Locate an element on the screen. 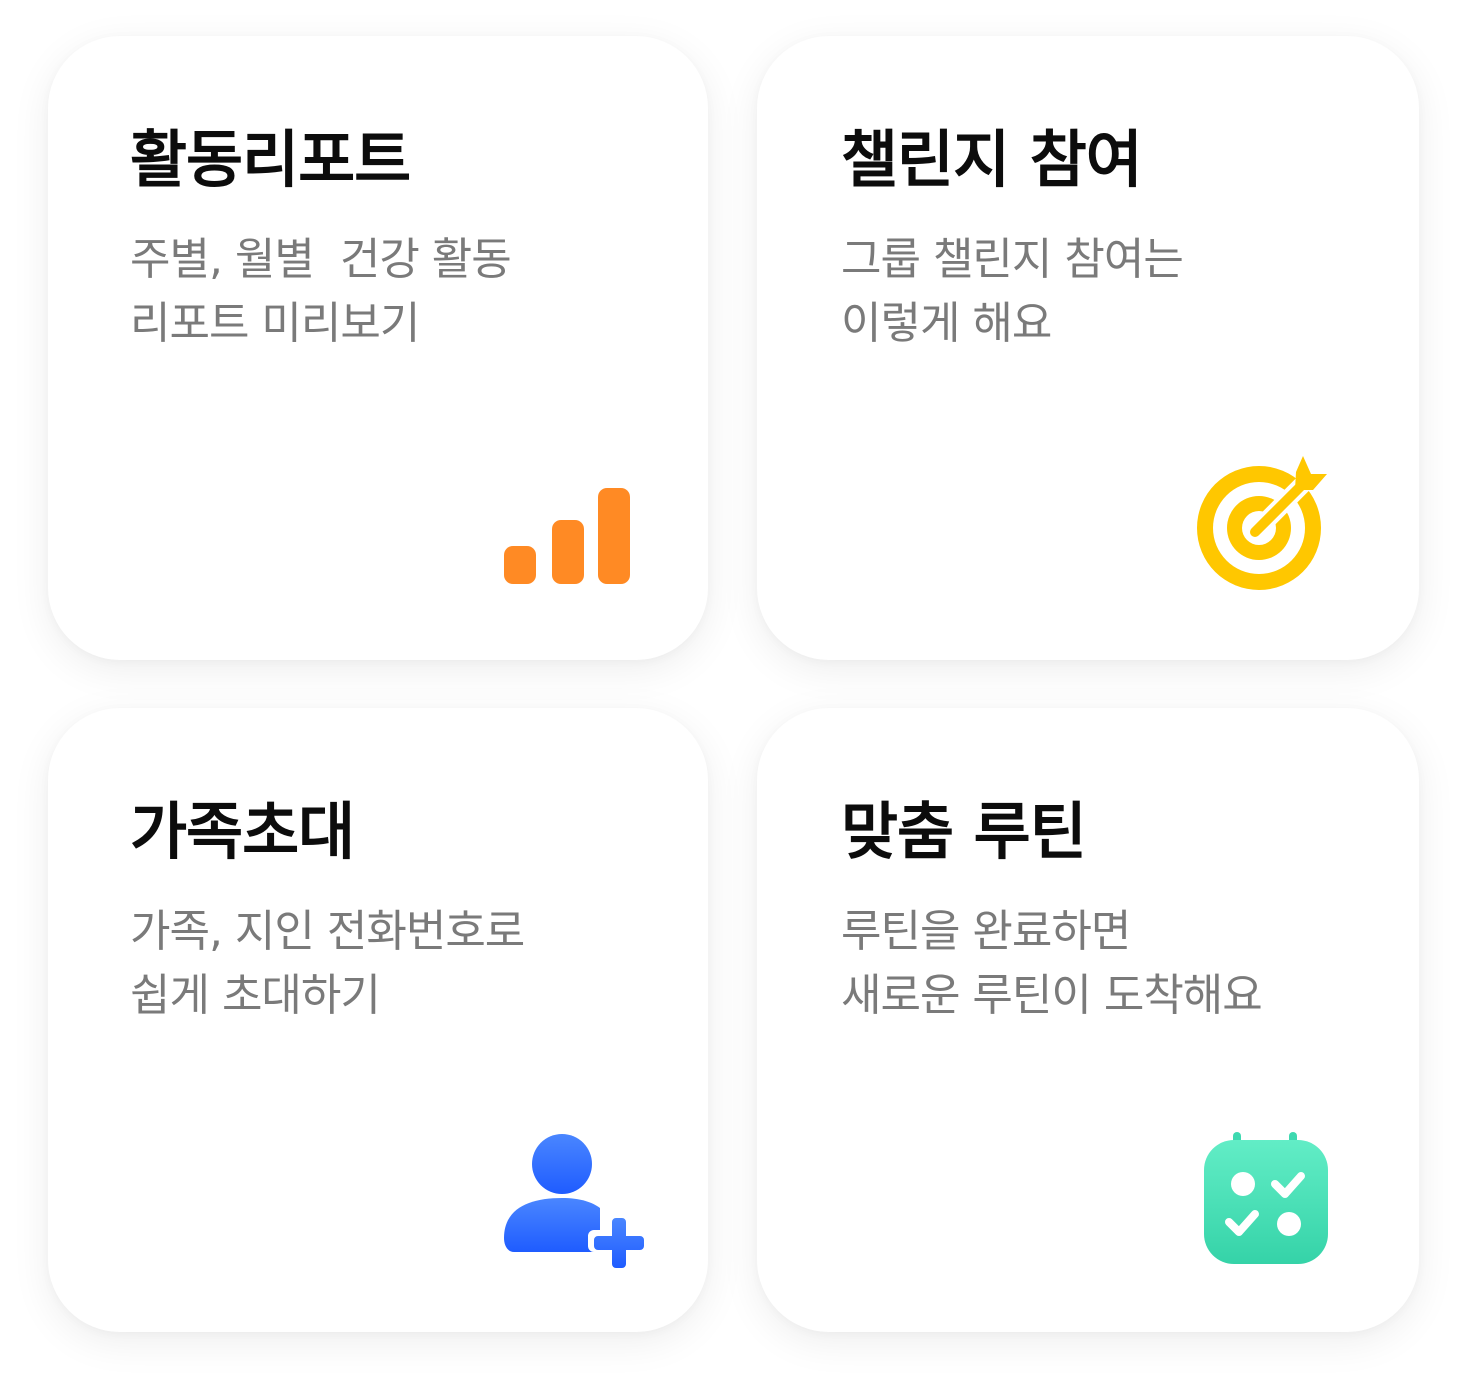 The image size is (1468, 1392). target-icon is located at coordinates (1262, 523).